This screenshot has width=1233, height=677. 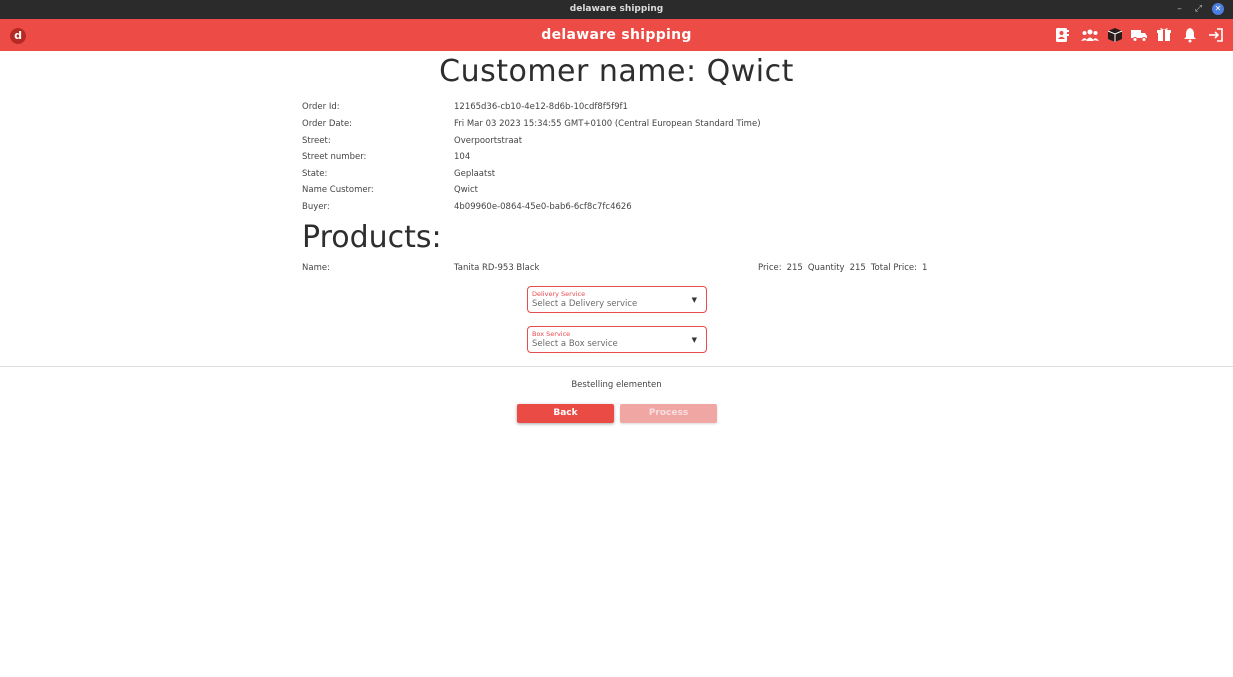 What do you see at coordinates (497, 268) in the screenshot?
I see `product-name: Tanita RD-953 Black` at bounding box center [497, 268].